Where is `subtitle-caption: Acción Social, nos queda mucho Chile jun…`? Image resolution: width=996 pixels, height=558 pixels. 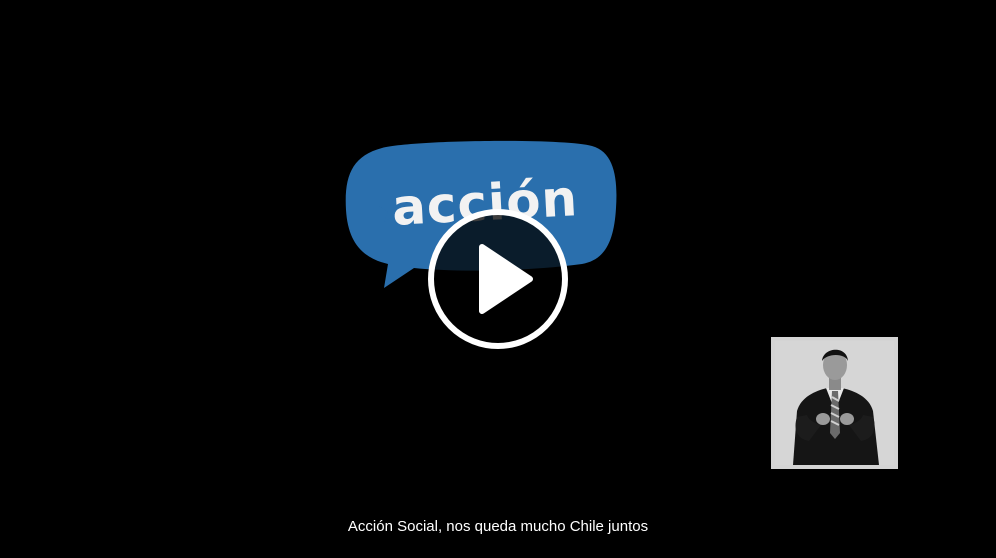 subtitle-caption: Acción Social, nos queda mucho Chile jun… is located at coordinates (498, 526).